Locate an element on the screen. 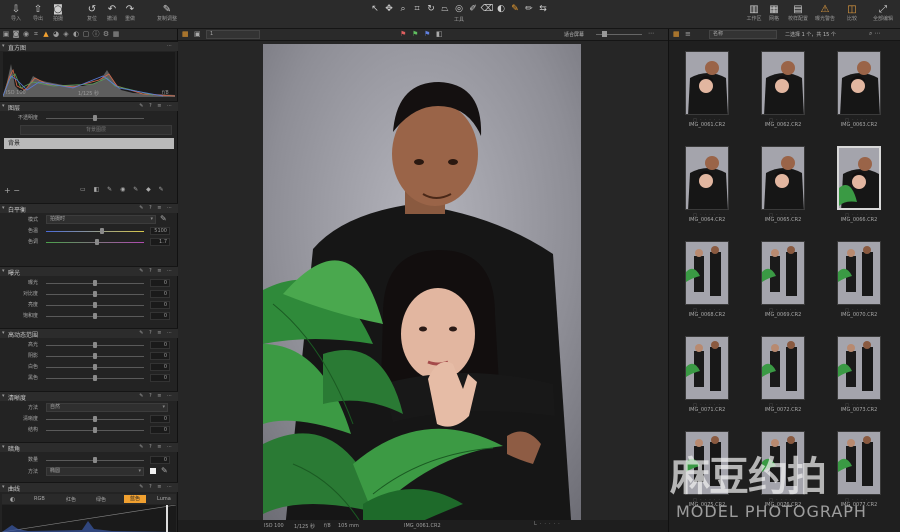 The image size is (900, 532). saturation-slider-knob is located at coordinates (95, 316).